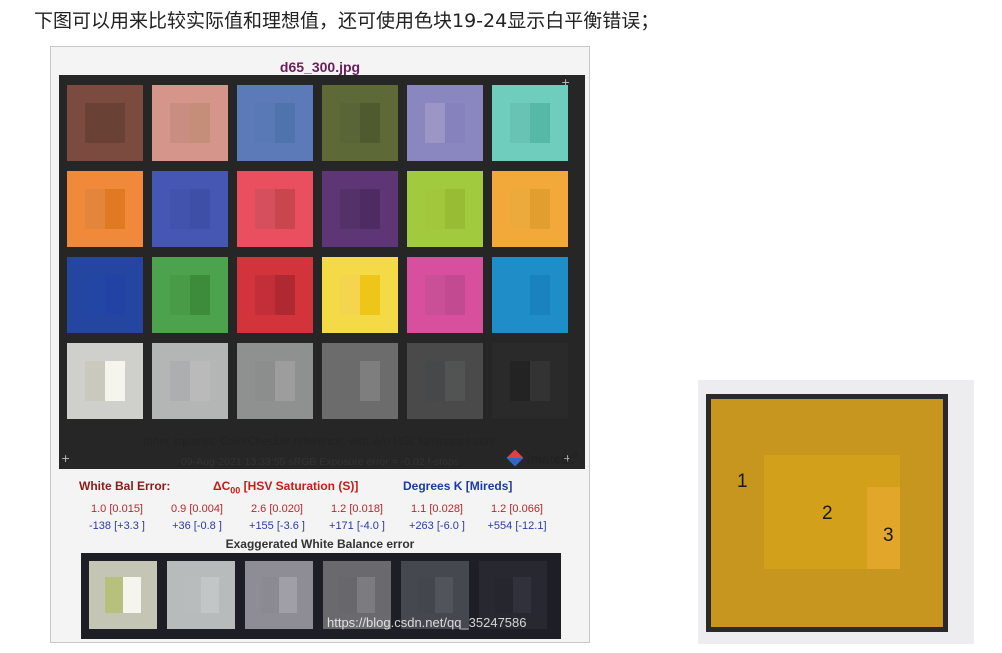 The image size is (1002, 653). I want to click on patch-frame: 1 2 3, so click(827, 513).